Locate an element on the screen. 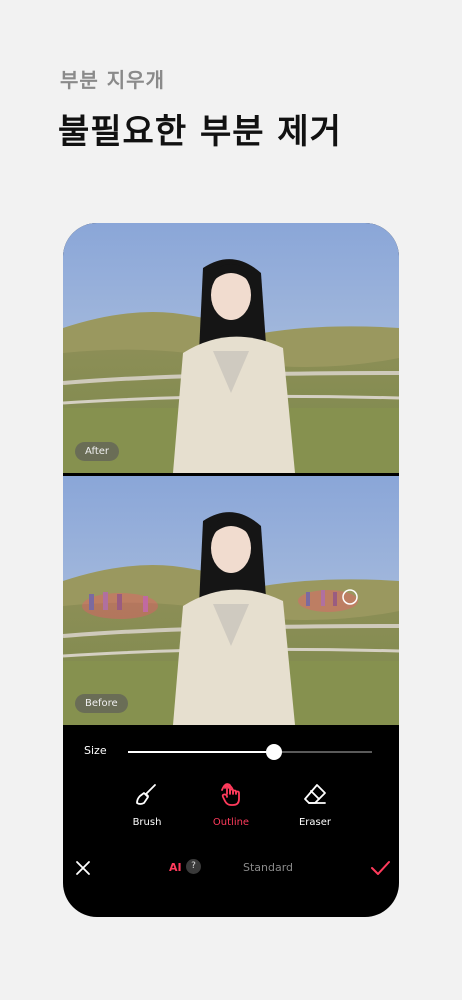  size-row: Size is located at coordinates (231, 752).